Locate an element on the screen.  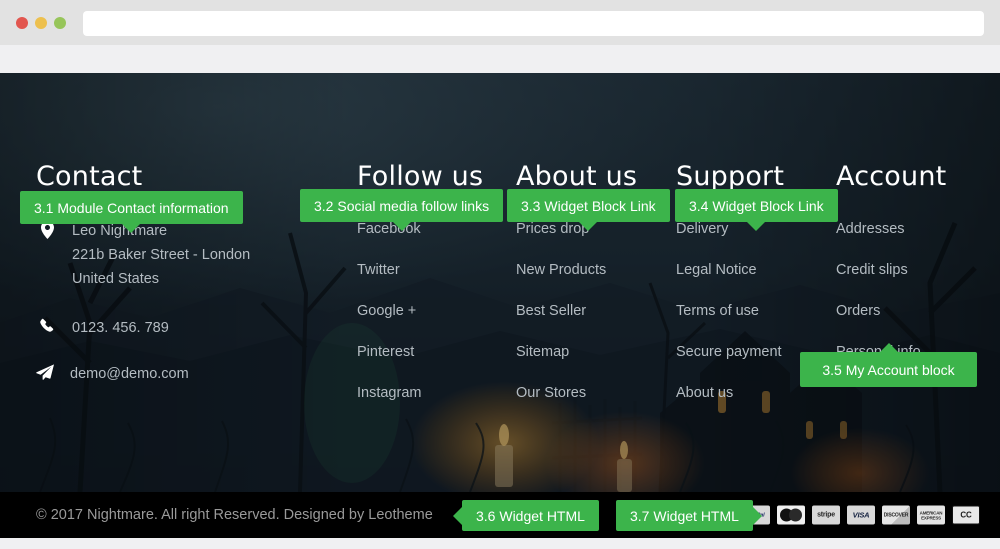
annotation-badge-3-1: 3.1 Module Contact information is located at coordinates (131, 212).